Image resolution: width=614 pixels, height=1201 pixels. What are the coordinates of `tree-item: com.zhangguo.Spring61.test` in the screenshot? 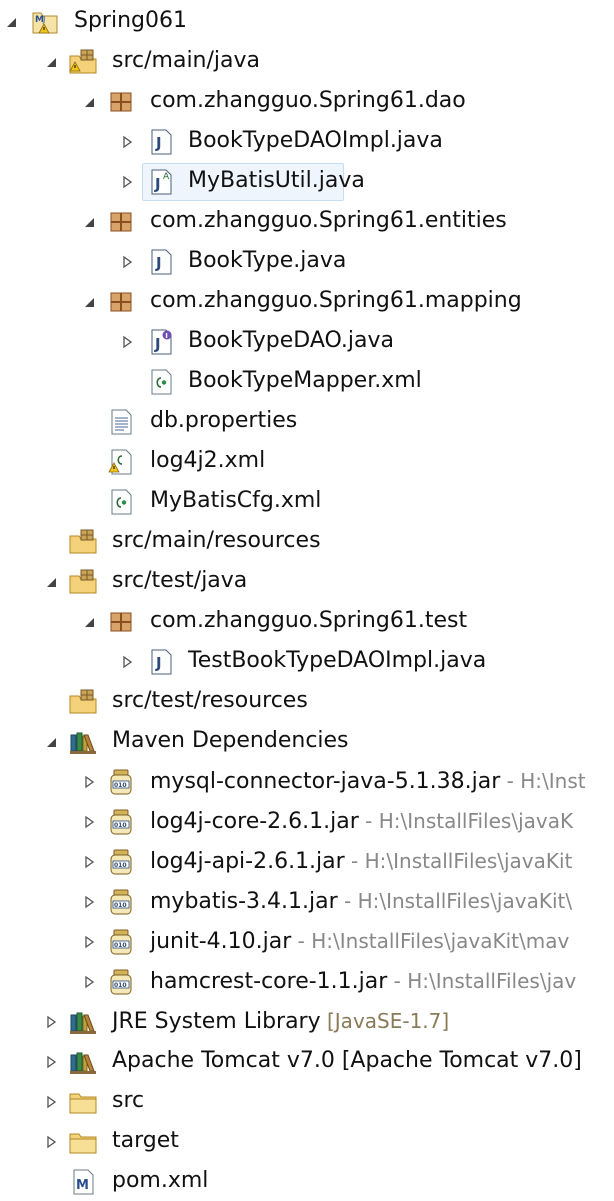 It's located at (307, 621).